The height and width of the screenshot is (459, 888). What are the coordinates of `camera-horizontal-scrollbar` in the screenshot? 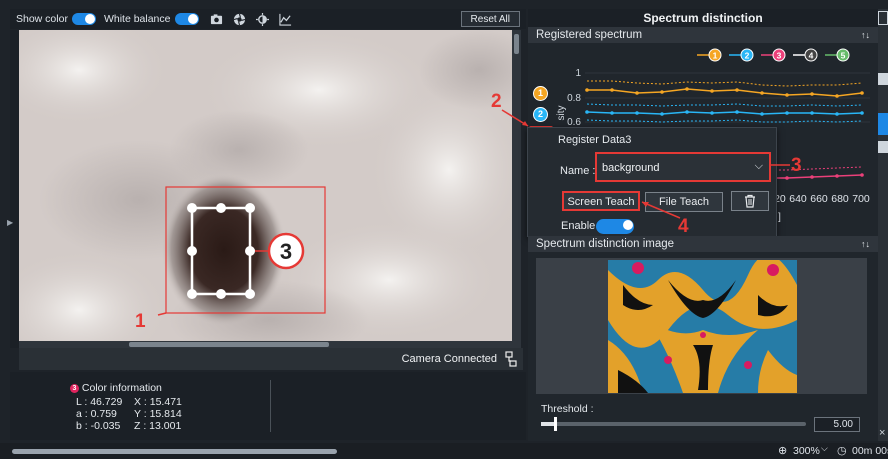 It's located at (268, 344).